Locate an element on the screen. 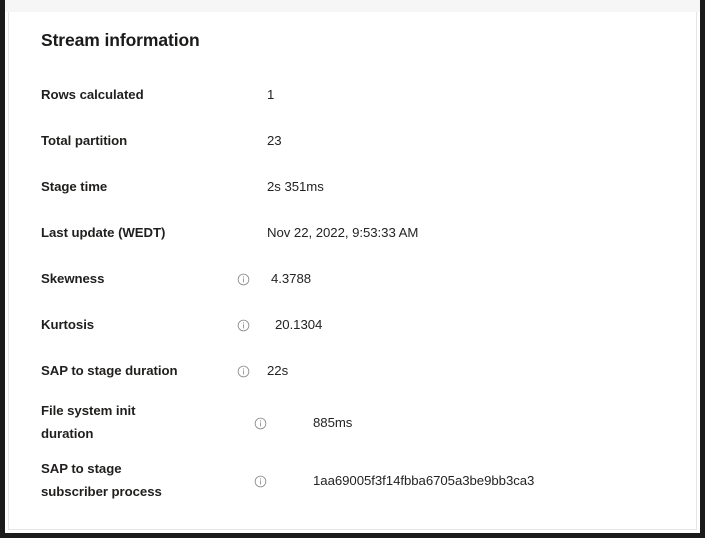 The height and width of the screenshot is (538, 705). row-label: Last update (WEDT) is located at coordinates (103, 232).